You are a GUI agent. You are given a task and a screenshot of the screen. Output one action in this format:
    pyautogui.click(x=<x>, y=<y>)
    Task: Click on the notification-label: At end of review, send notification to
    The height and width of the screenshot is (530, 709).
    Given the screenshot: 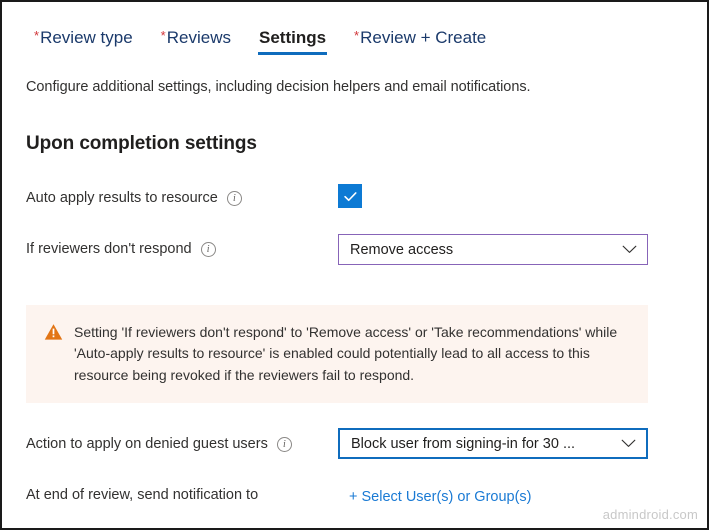 What is the action you would take?
    pyautogui.click(x=142, y=495)
    